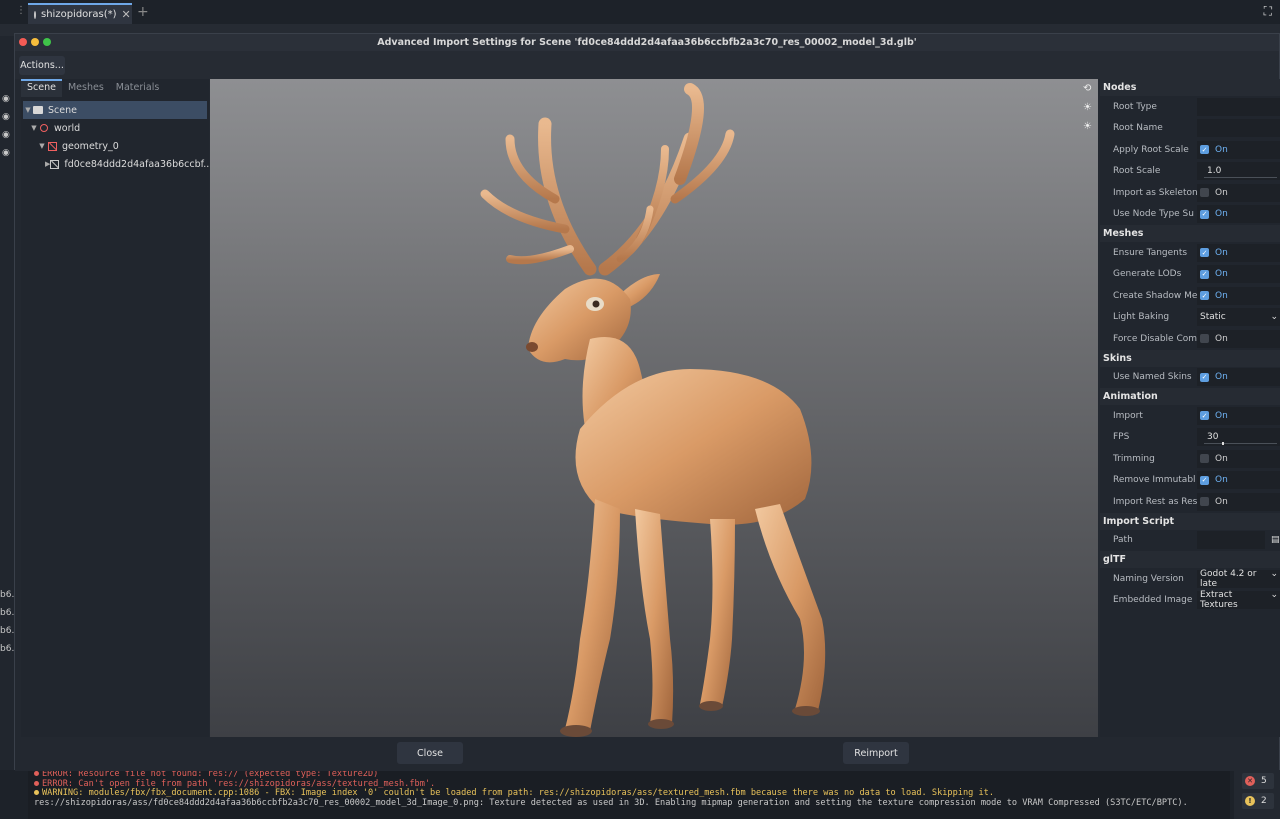 Image resolution: width=1280 pixels, height=819 pixels. Describe the element at coordinates (21, 10) in the screenshot. I see `menu-dots-icon: ⋮` at that location.